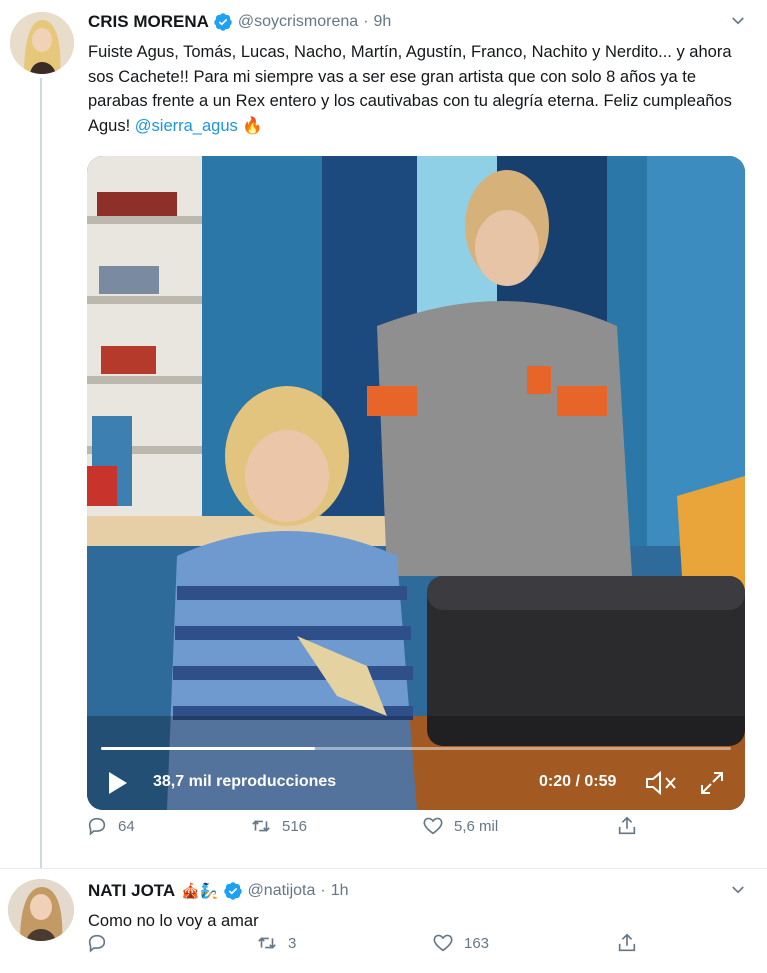 The height and width of the screenshot is (973, 767). What do you see at coordinates (383, 22) in the screenshot?
I see `tweet-timestamp: 9h` at bounding box center [383, 22].